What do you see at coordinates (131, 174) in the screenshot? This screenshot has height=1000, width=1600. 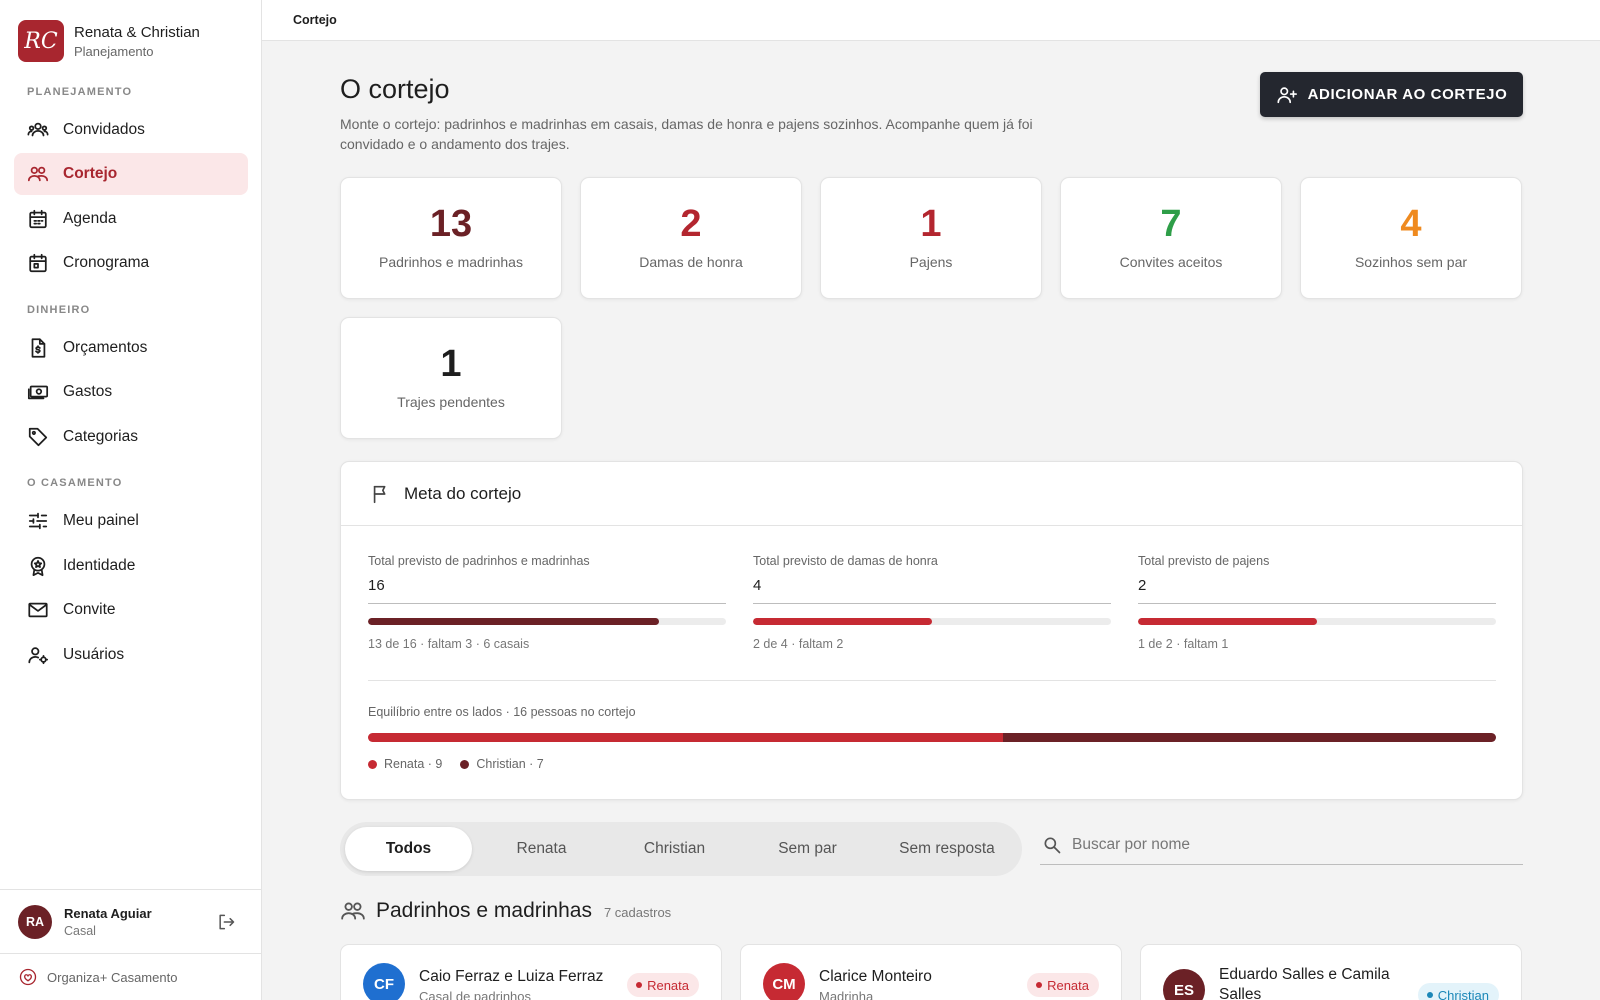 I see `sidebar-item-cortejo: Cortejo` at bounding box center [131, 174].